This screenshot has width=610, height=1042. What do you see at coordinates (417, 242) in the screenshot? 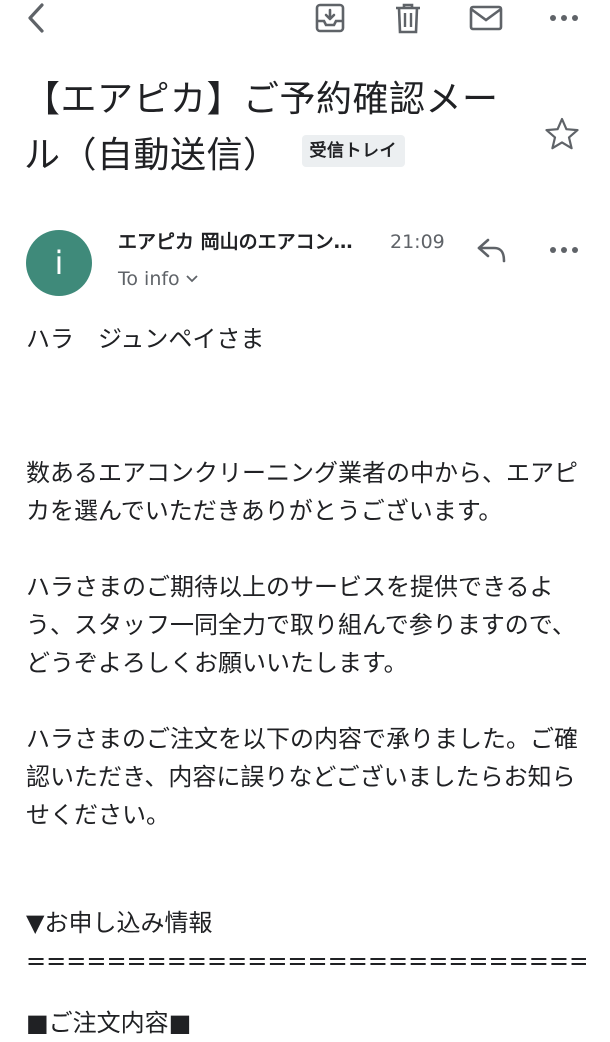
I see `message-time: 21:09` at bounding box center [417, 242].